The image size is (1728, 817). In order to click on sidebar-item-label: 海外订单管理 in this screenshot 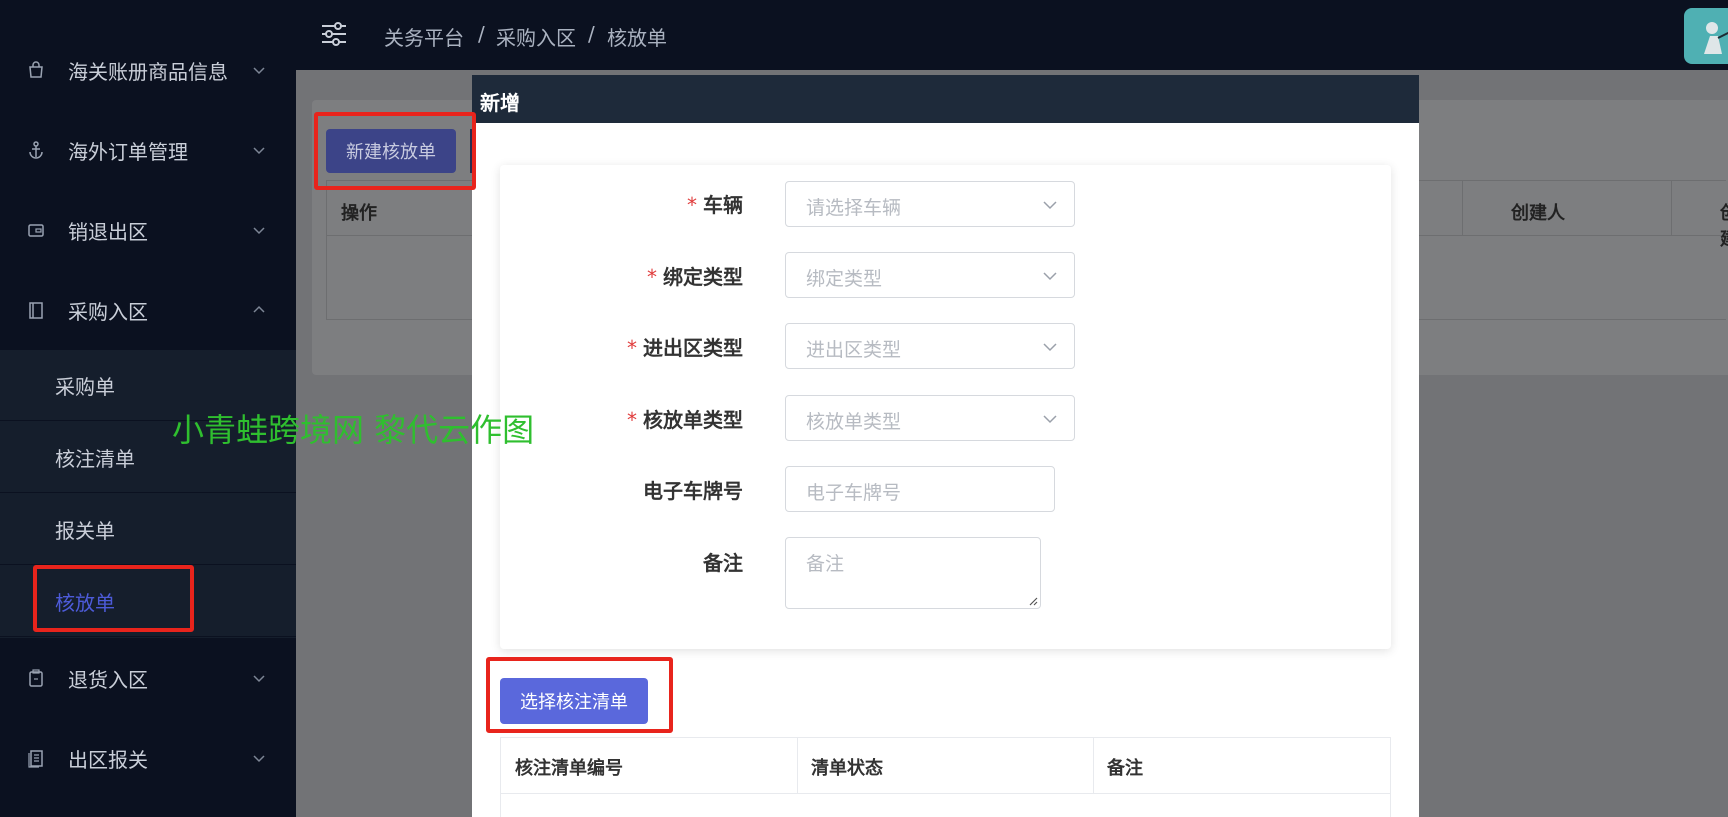, I will do `click(128, 151)`.